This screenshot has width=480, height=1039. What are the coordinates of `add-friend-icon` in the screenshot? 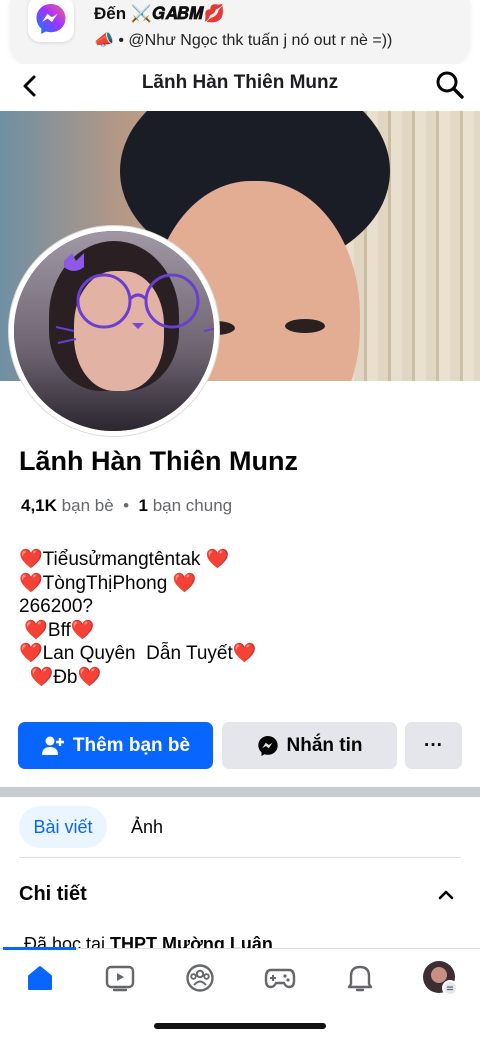 It's located at (52, 745).